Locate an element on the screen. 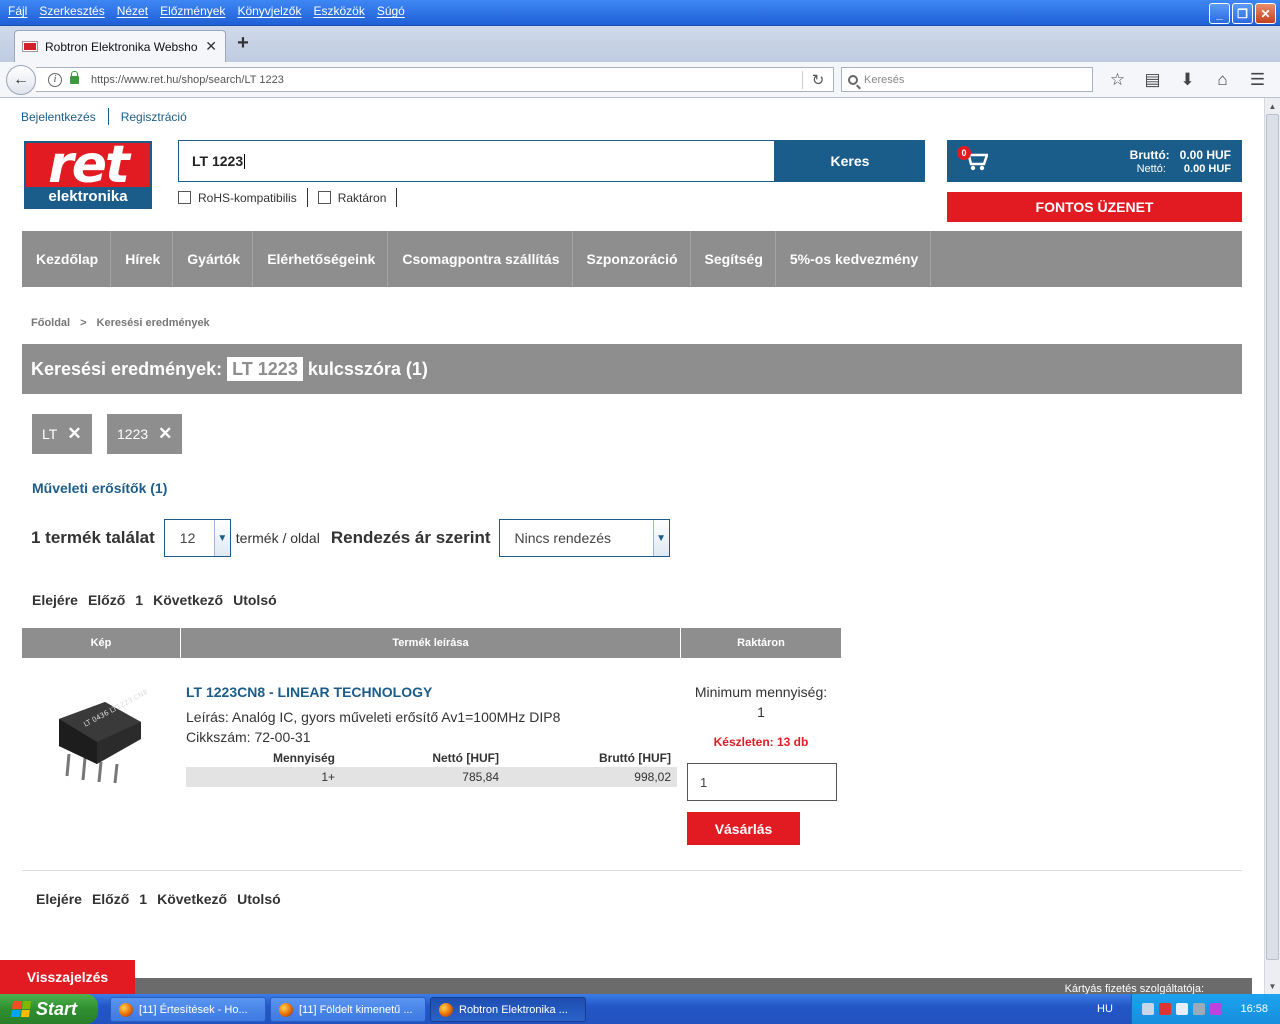 The image size is (1280, 1024). cart-summary: 0 Bruttó: 0.00 HUF Nettó: 0.00 HUF is located at coordinates (1094, 161).